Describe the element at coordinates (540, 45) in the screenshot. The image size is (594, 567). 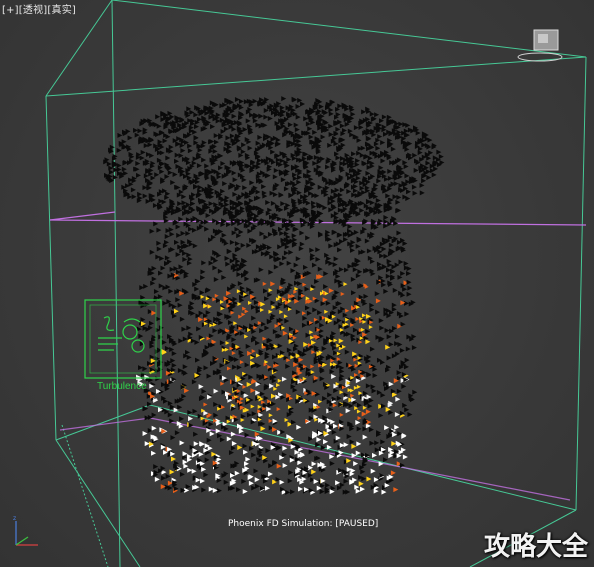
I see `camera-icon` at that location.